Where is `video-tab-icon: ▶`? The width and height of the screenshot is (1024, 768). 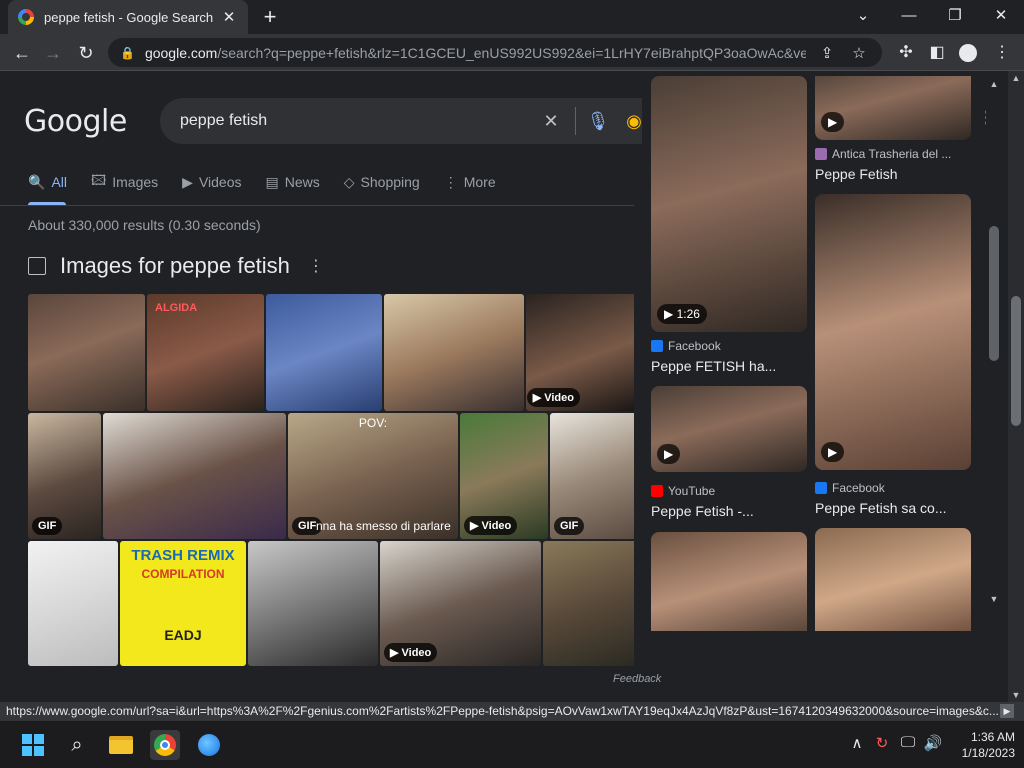 video-tab-icon: ▶ is located at coordinates (187, 181).